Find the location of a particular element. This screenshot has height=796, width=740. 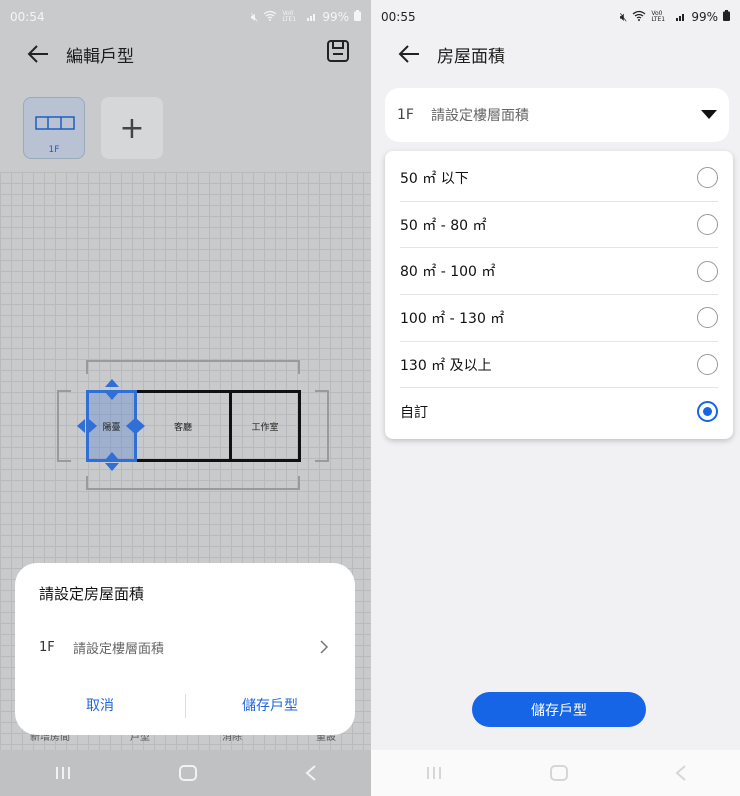

area-option-label: 自訂 is located at coordinates (414, 412).